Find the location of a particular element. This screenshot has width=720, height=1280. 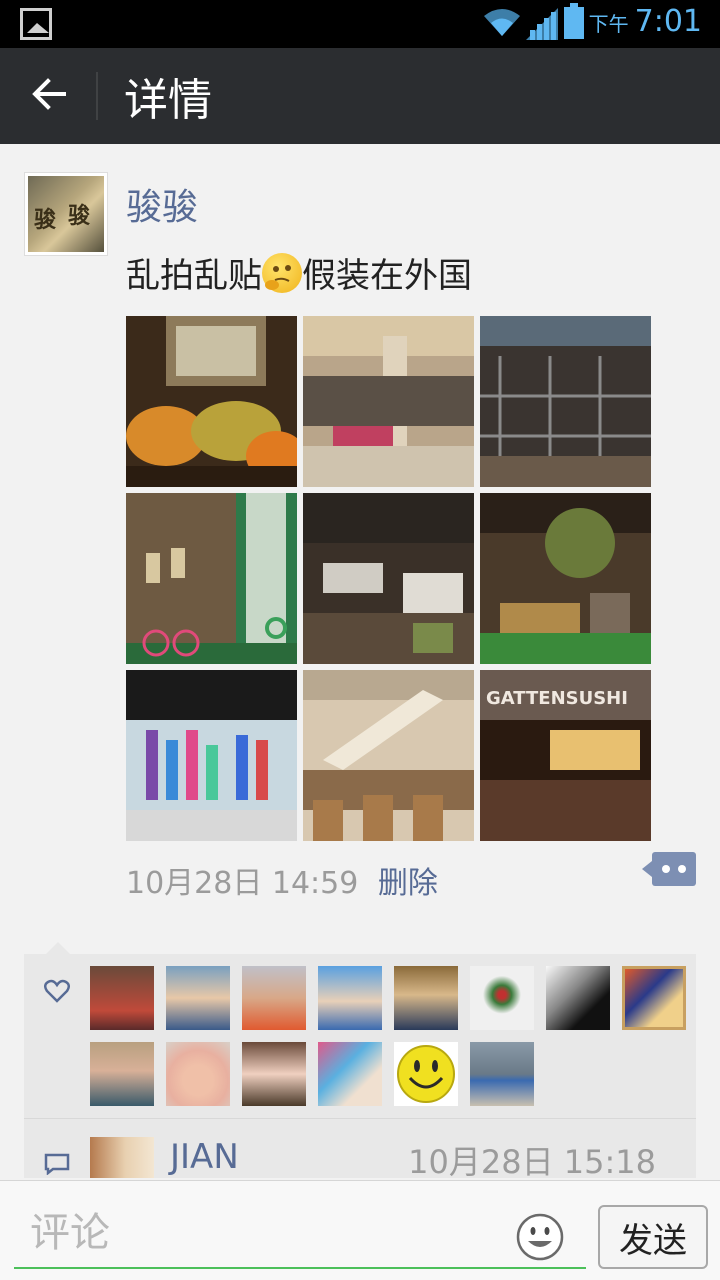

comment-row: JIAN 10月28日 15:18 is located at coordinates (360, 1148).